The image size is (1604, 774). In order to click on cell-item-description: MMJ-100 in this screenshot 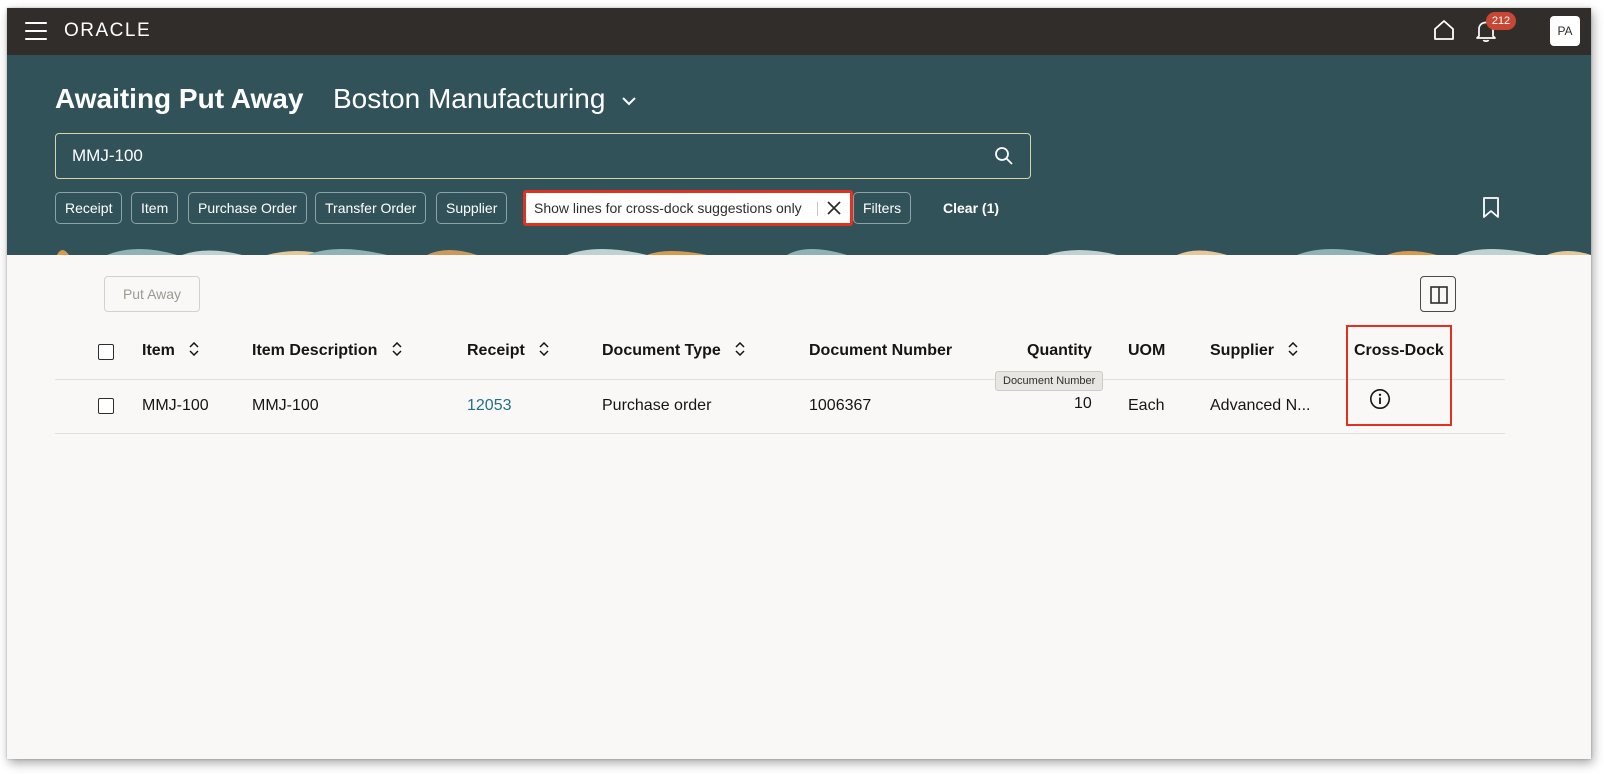, I will do `click(285, 405)`.